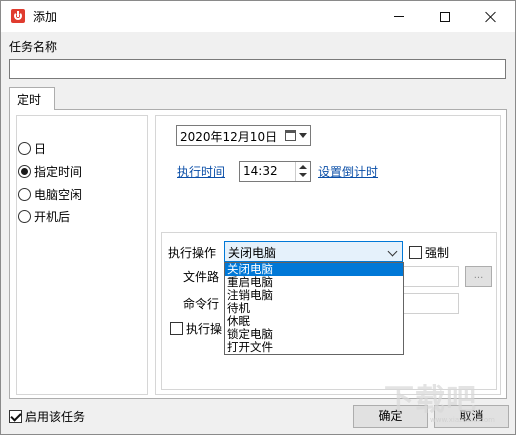  Describe the element at coordinates (431, 276) in the screenshot. I see `file-path-input` at that location.